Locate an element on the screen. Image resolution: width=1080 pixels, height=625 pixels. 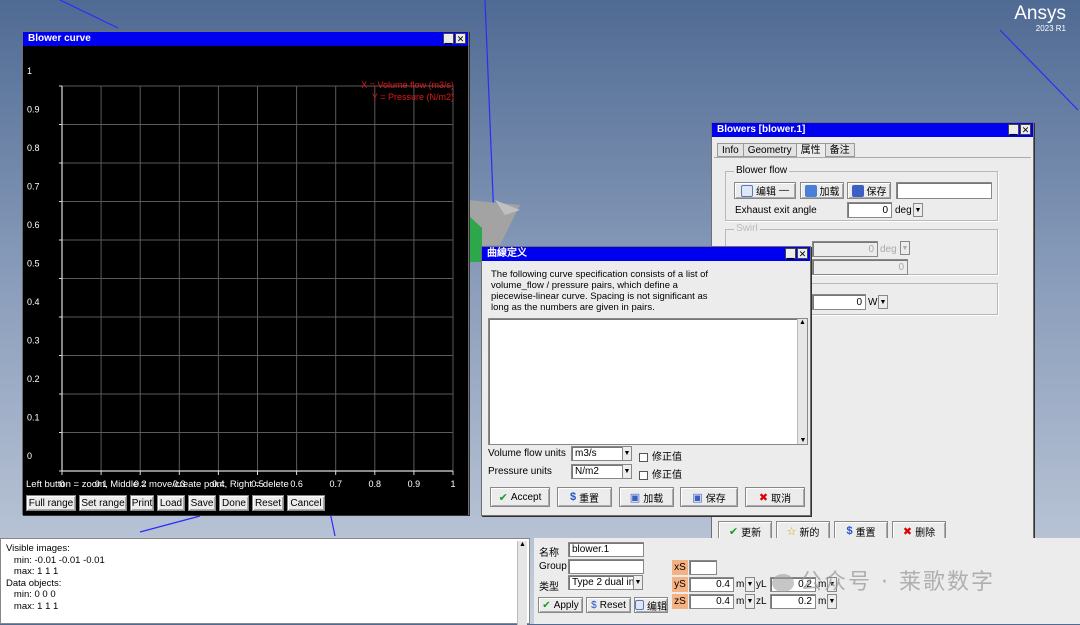
legend-x: X = Volume flow (m3/s) is located at coordinates (407, 85).